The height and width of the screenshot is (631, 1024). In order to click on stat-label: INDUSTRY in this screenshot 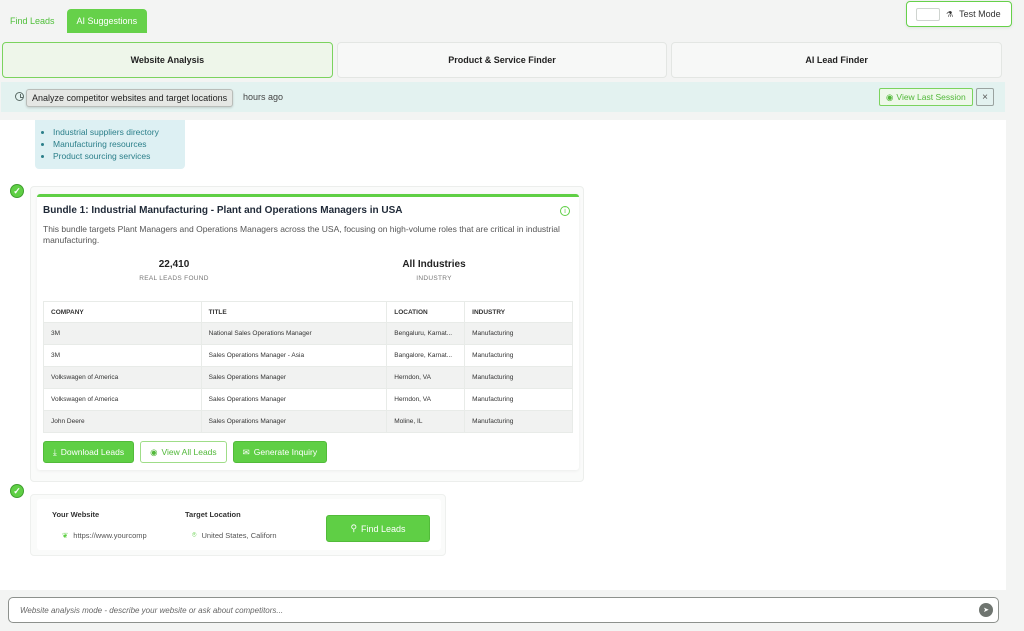, I will do `click(434, 278)`.